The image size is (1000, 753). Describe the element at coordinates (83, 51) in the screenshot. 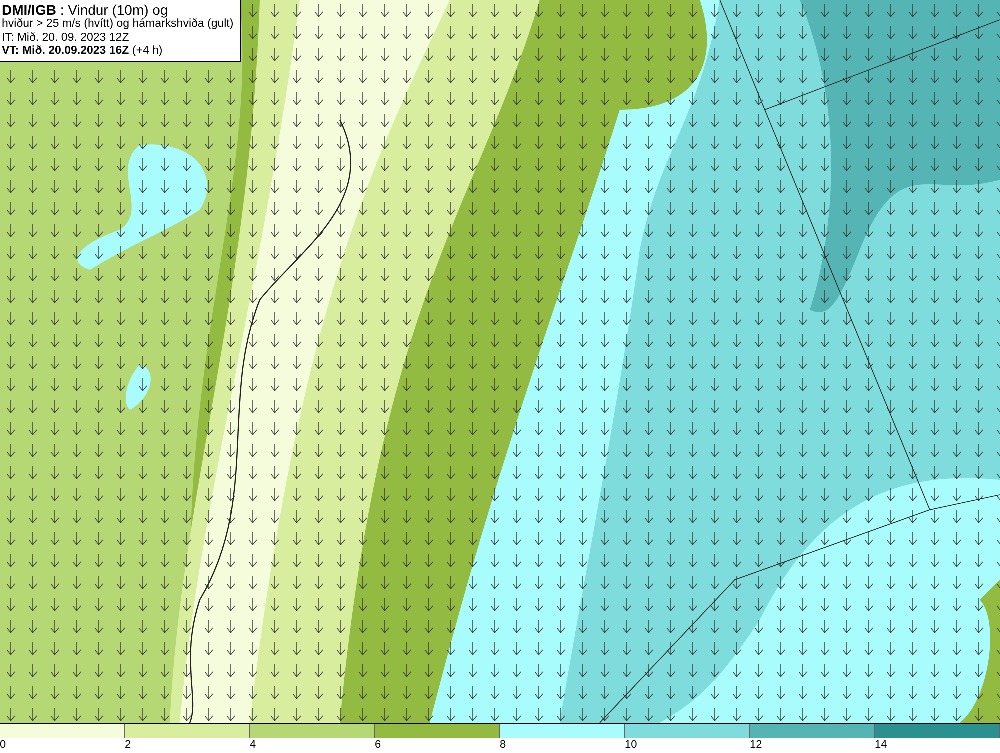

I see `title-line: VT: Mið. 20.09.2023 16Z (+4 h)` at that location.